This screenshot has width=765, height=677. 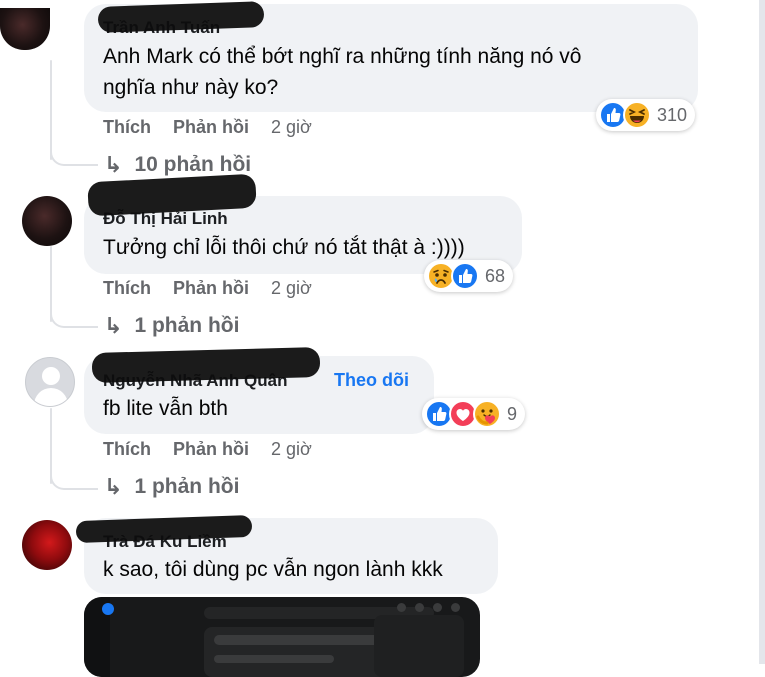 What do you see at coordinates (108, 609) in the screenshot?
I see `facebook-logo-icon` at bounding box center [108, 609].